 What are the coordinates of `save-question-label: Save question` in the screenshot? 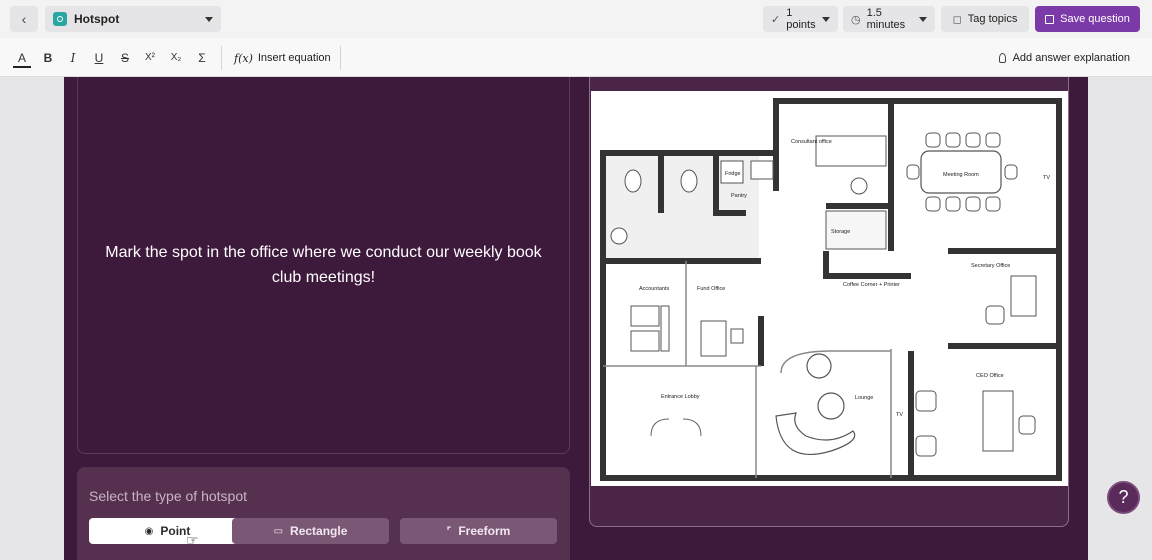 It's located at (1095, 19).